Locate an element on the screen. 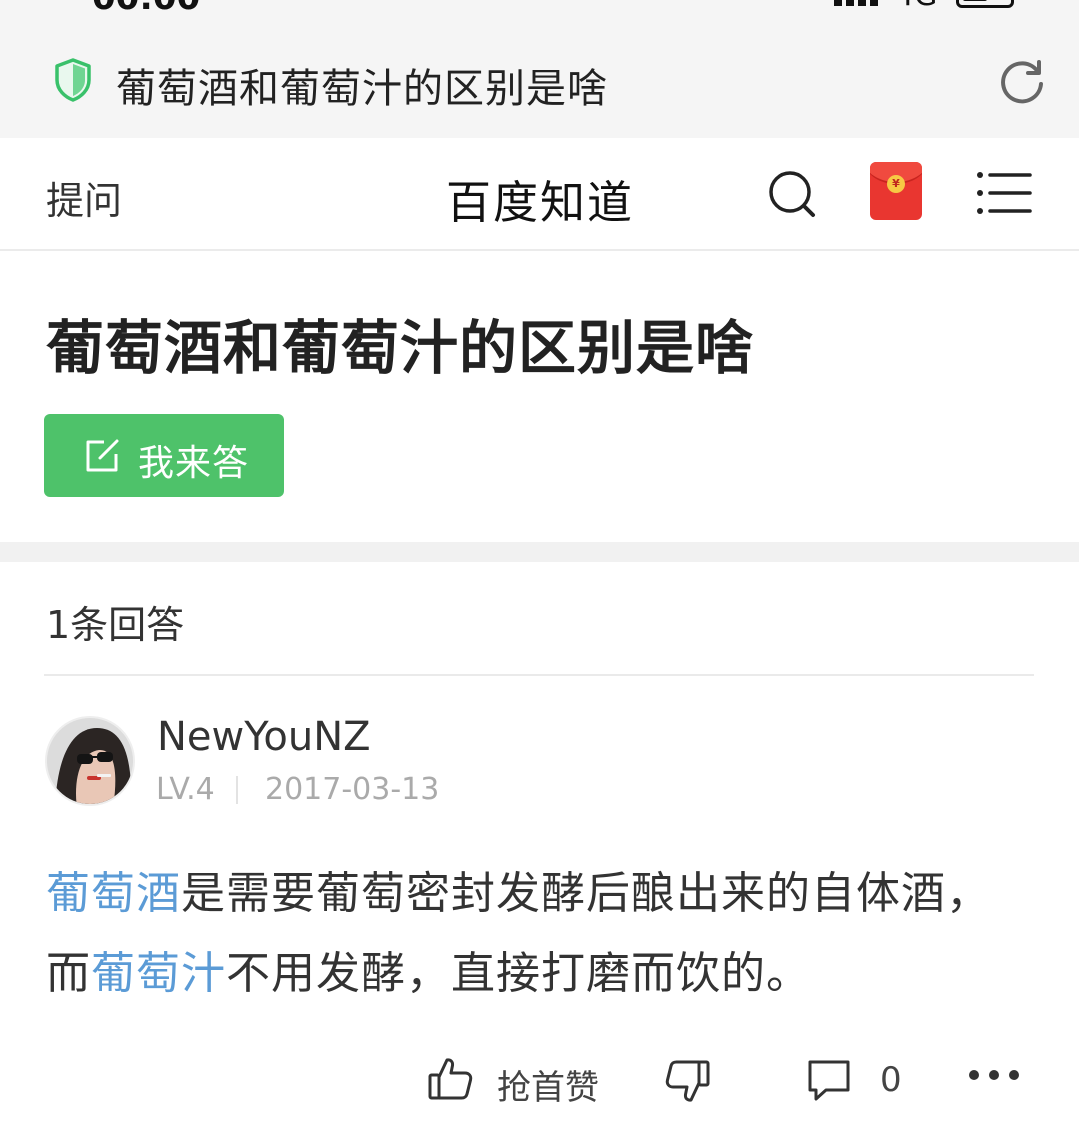 This screenshot has height=1121, width=1079. thumbs-down-icon is located at coordinates (687, 1081).